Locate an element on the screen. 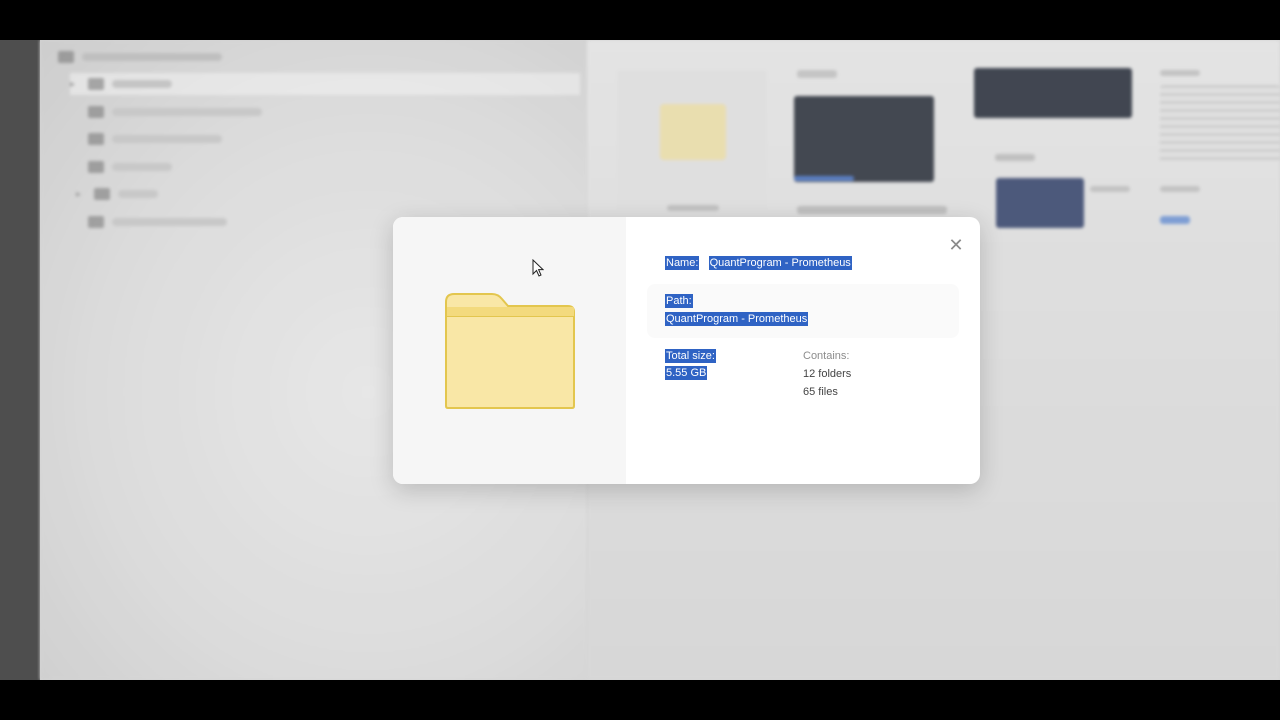  contains-label: Contains: is located at coordinates (826, 356).